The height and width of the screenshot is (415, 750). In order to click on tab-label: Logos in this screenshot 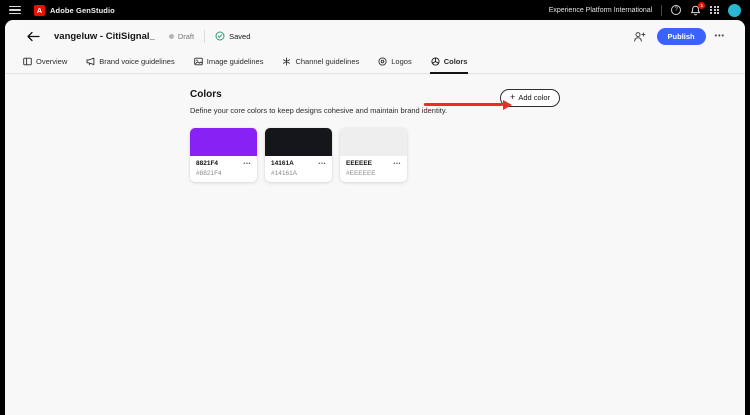, I will do `click(401, 61)`.